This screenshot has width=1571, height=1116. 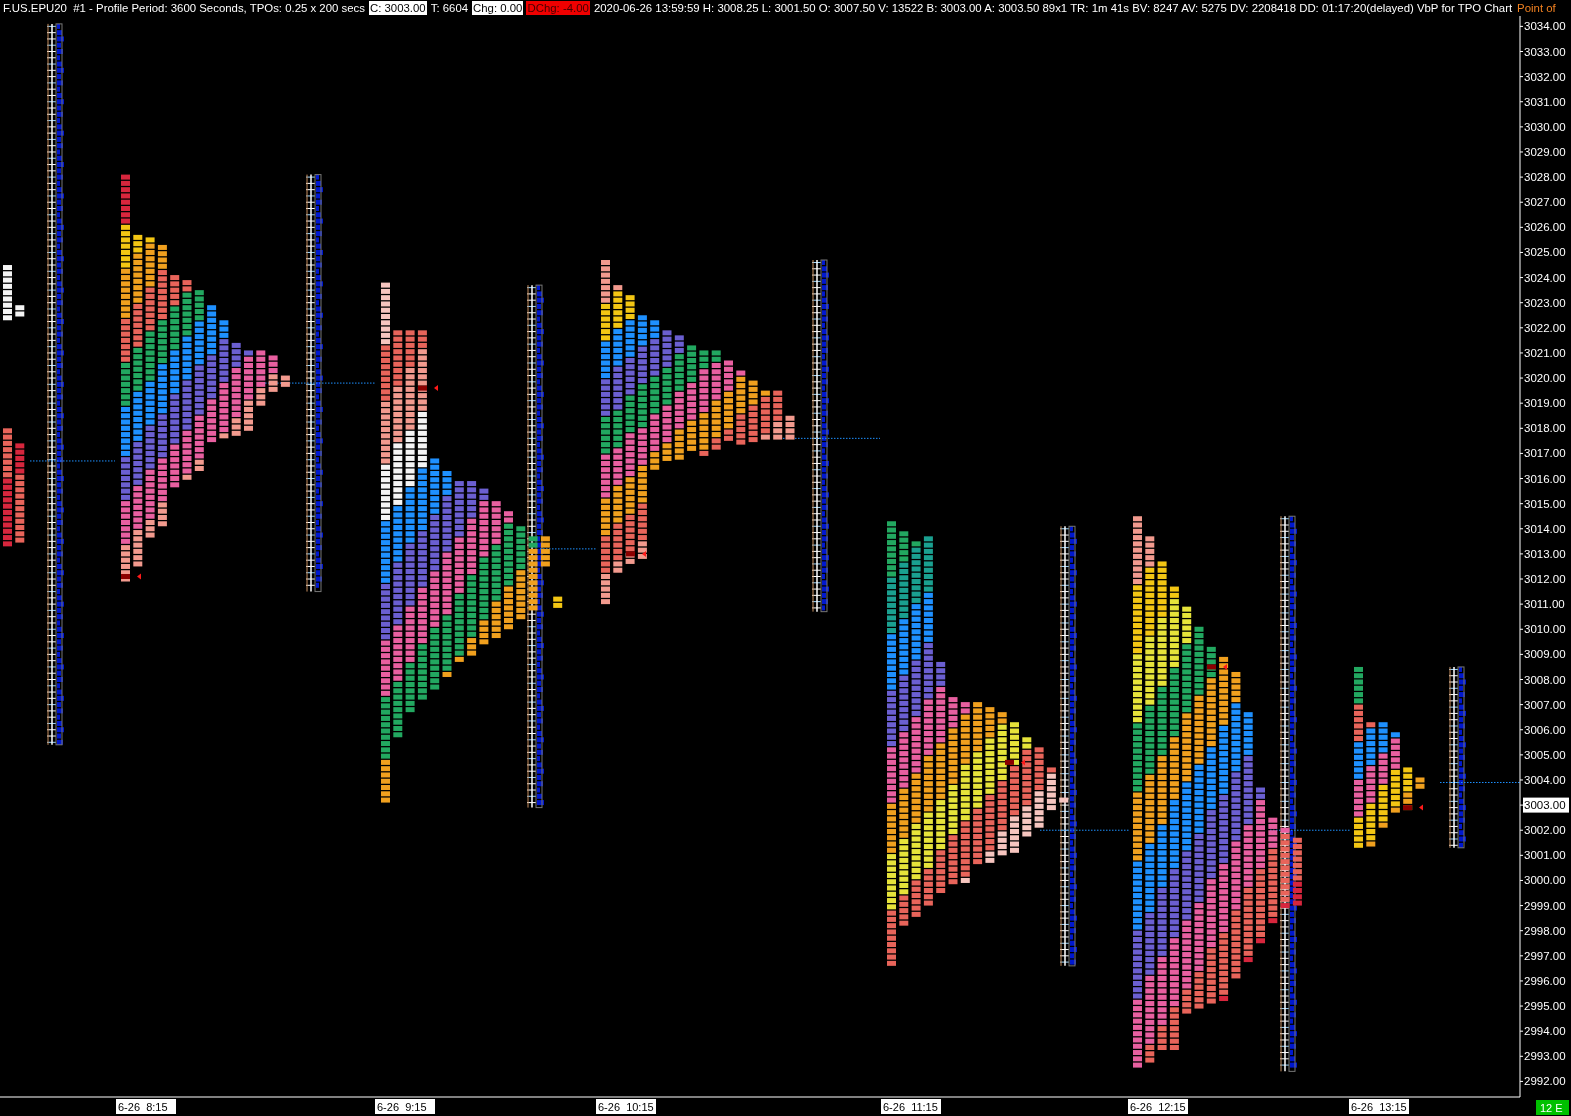 I want to click on price-label: 3017.00, so click(x=1545, y=453).